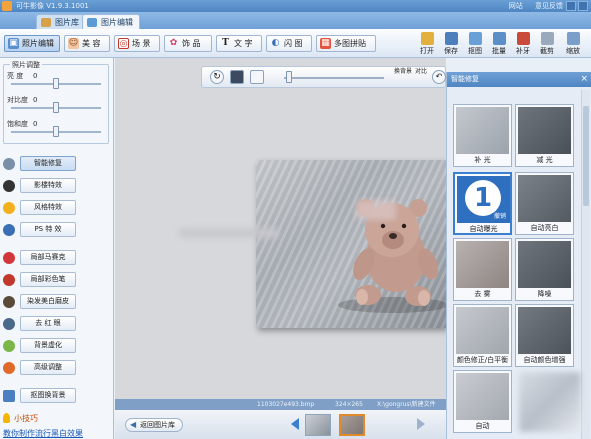 The width and height of the screenshot is (591, 439). Describe the element at coordinates (289, 43) in the screenshot. I see `flash-button: ◐ 闪 图` at that location.